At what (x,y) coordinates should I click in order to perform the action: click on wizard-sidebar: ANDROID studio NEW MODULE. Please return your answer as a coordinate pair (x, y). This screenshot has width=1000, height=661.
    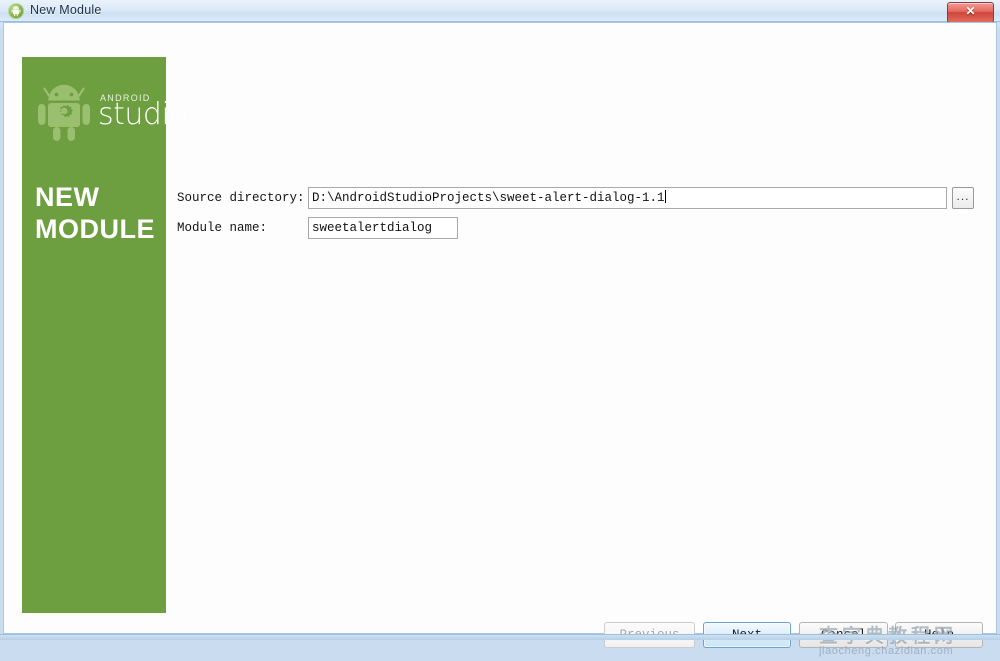
    Looking at the image, I should click on (105, 335).